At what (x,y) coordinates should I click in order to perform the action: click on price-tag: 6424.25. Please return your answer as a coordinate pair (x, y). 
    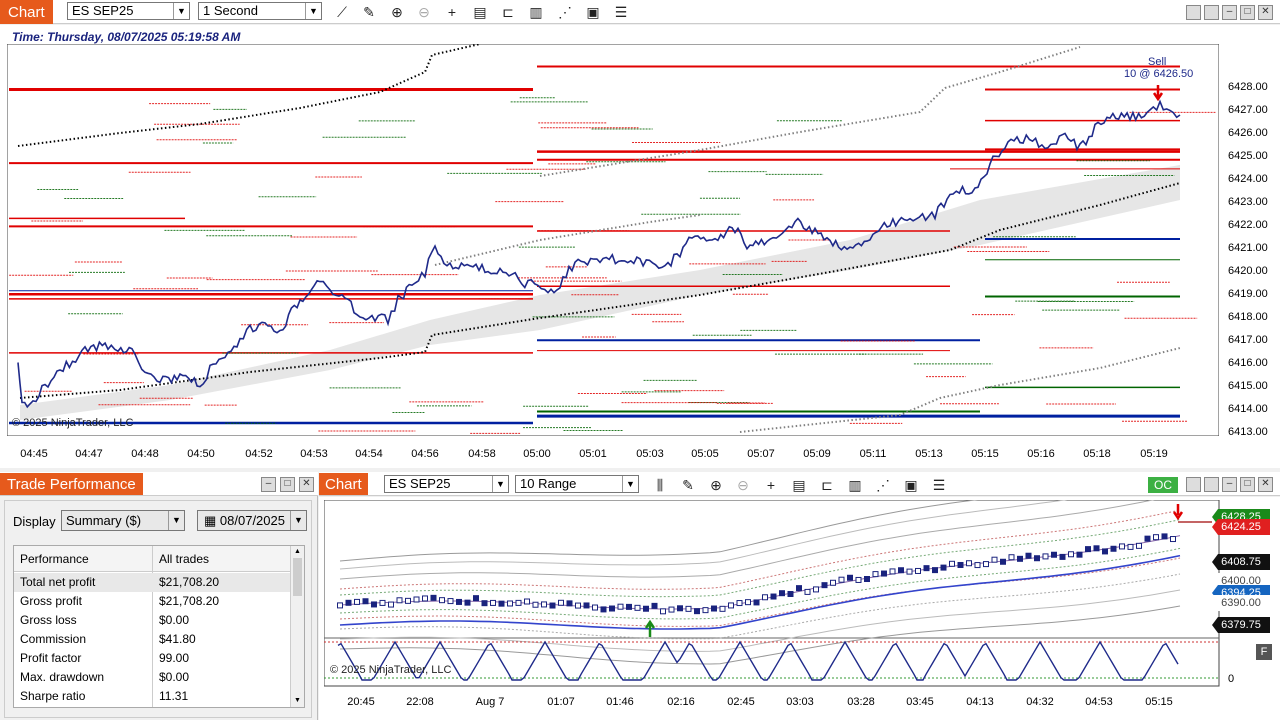
    Looking at the image, I should click on (1241, 527).